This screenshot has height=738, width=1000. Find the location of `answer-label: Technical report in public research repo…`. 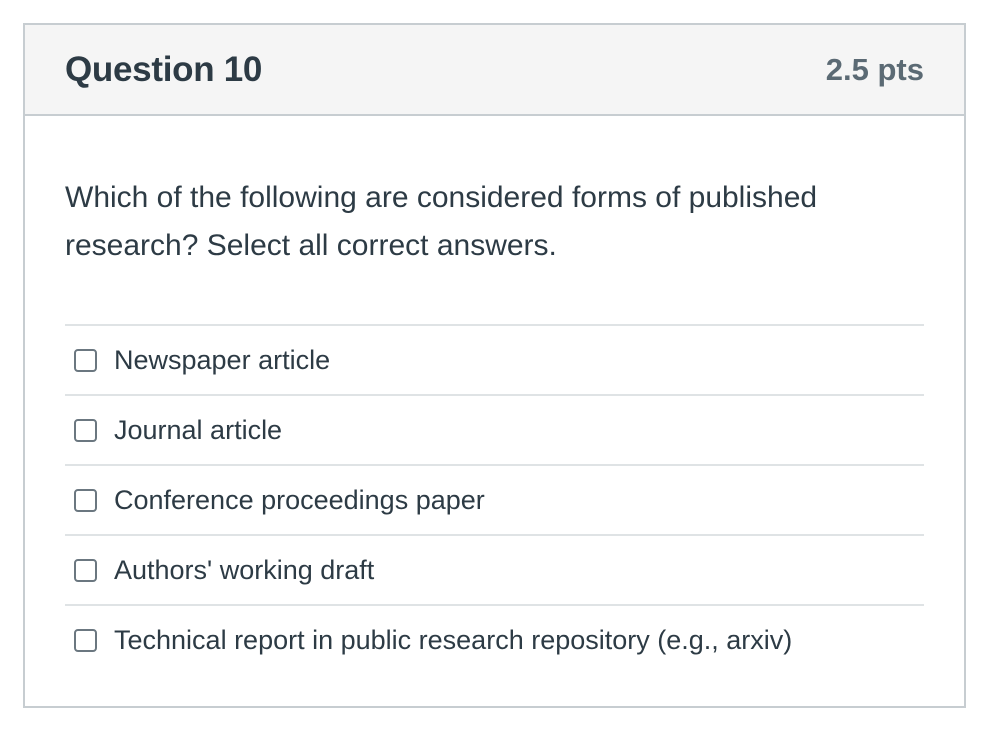

answer-label: Technical report in public research repo… is located at coordinates (453, 640).